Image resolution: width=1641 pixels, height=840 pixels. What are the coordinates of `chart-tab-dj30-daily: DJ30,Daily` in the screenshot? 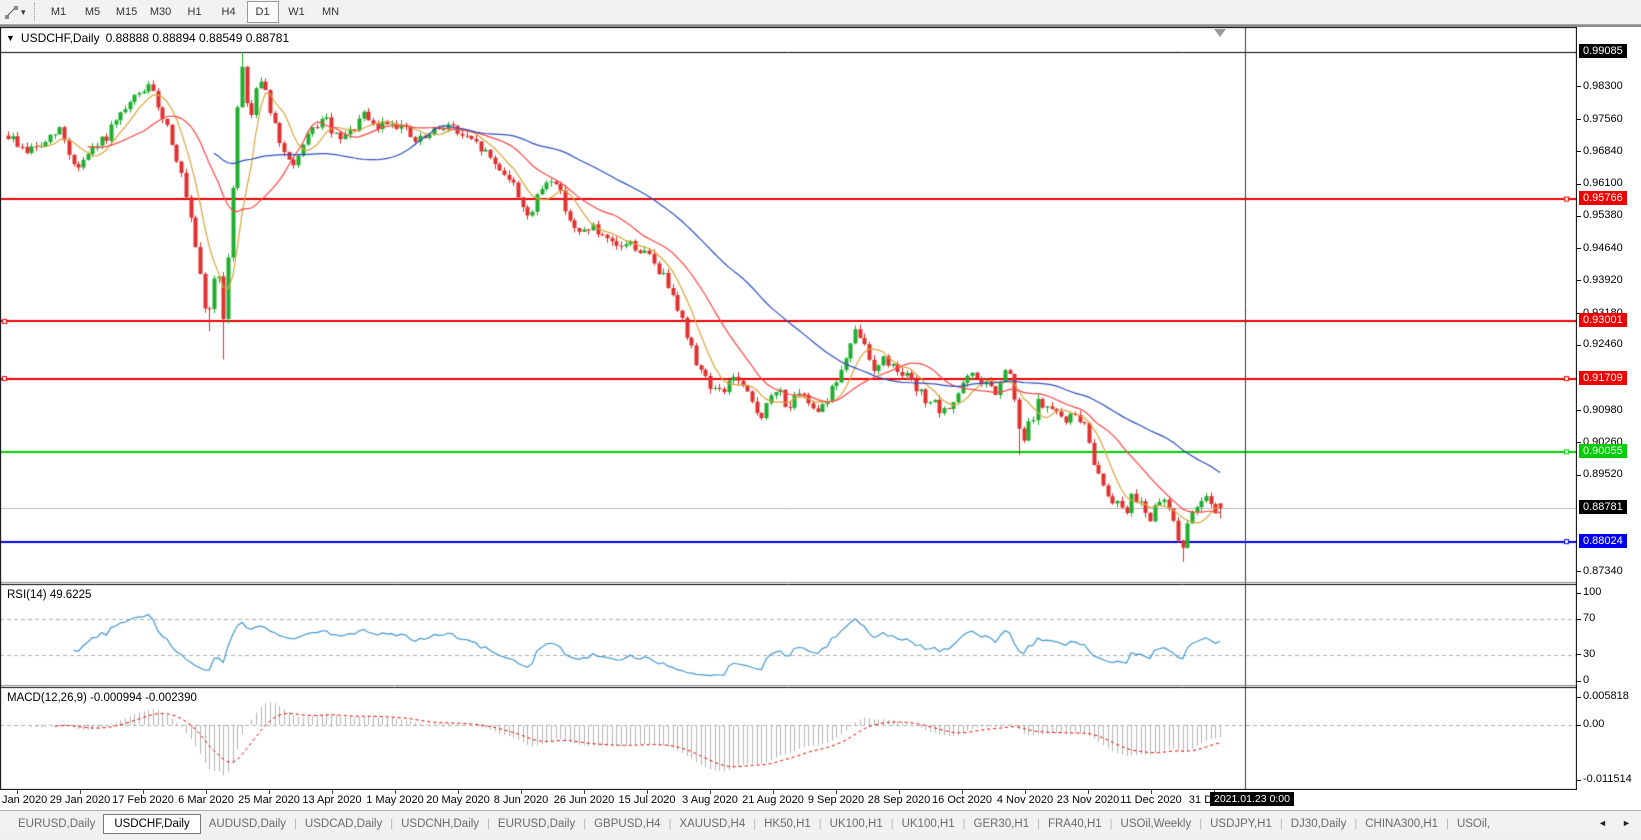 It's located at (1319, 824).